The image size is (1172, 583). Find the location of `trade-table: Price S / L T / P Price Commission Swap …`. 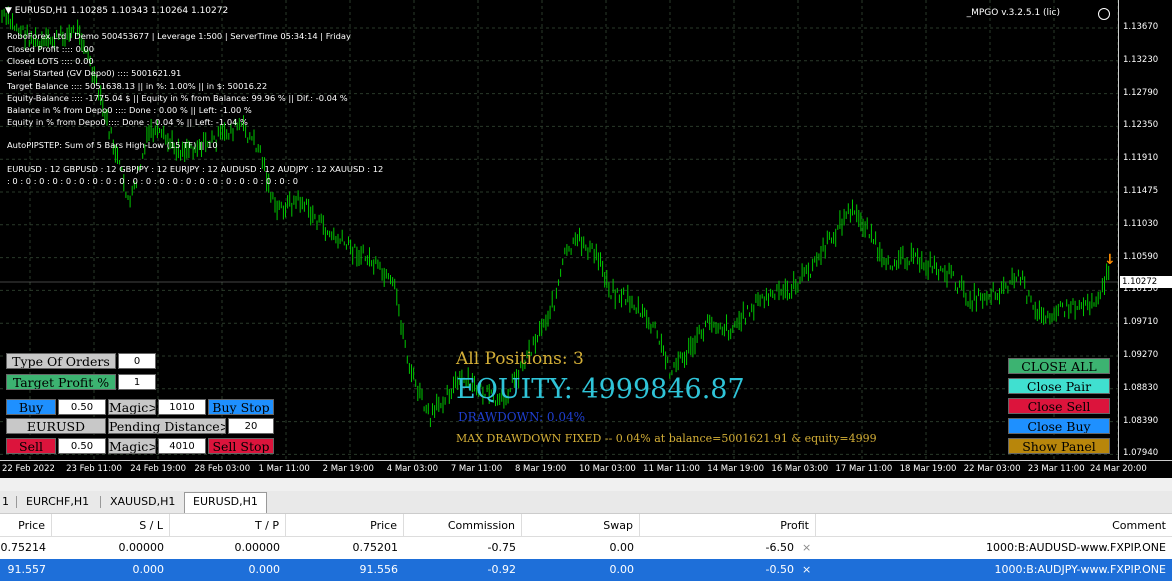

trade-table: Price S / L T / P Price Commission Swap … is located at coordinates (586, 548).